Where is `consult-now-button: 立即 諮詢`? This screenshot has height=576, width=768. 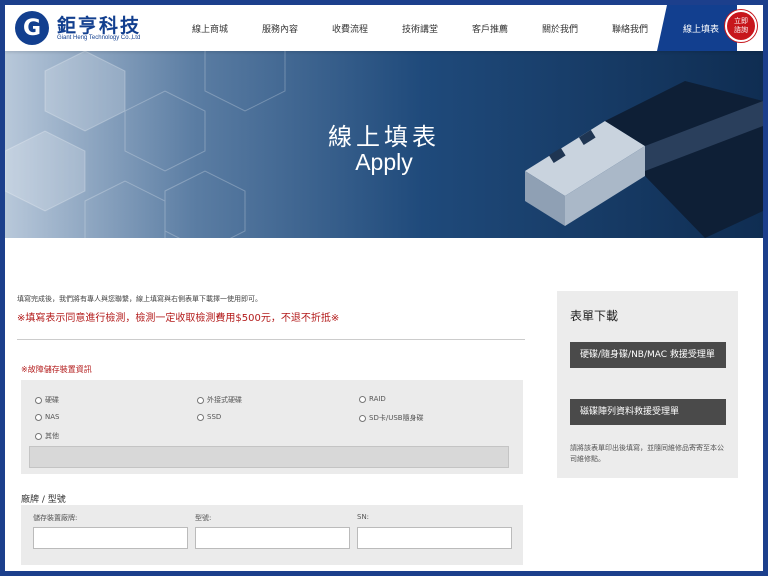
consult-now-button: 立即 諮詢 is located at coordinates (741, 26).